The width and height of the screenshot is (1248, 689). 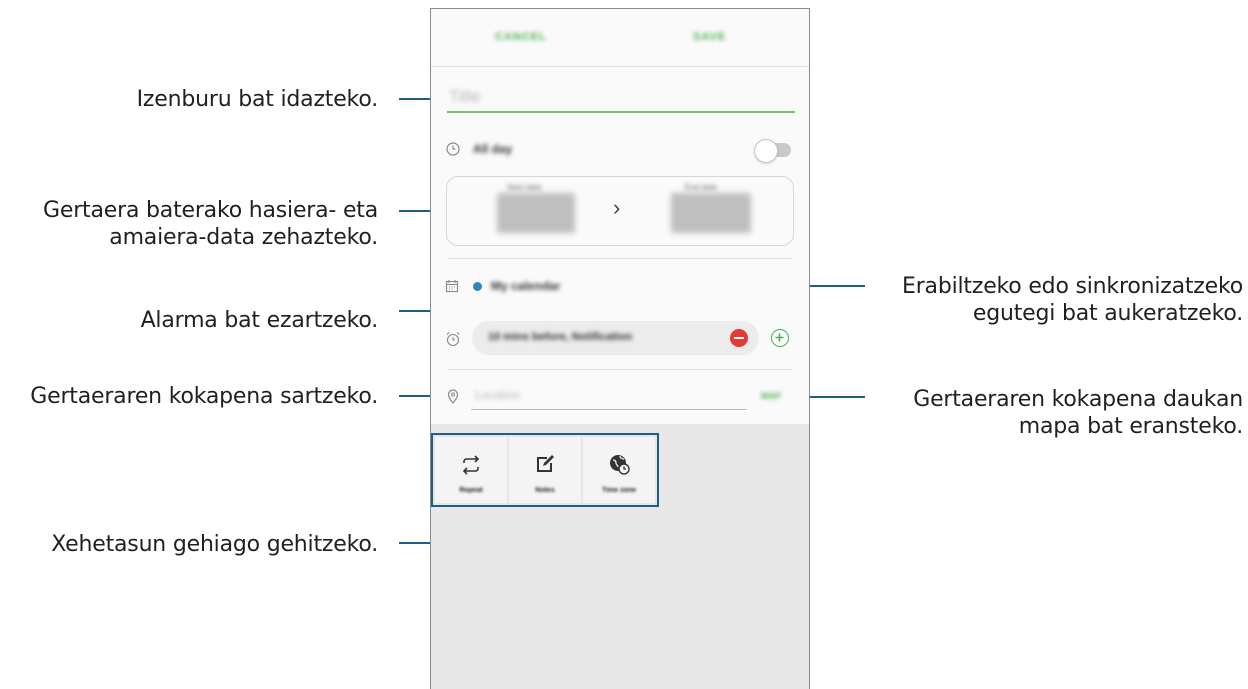 I want to click on callout-dates-line1: Gertaera baterako hasiera- eta, so click(x=210, y=210).